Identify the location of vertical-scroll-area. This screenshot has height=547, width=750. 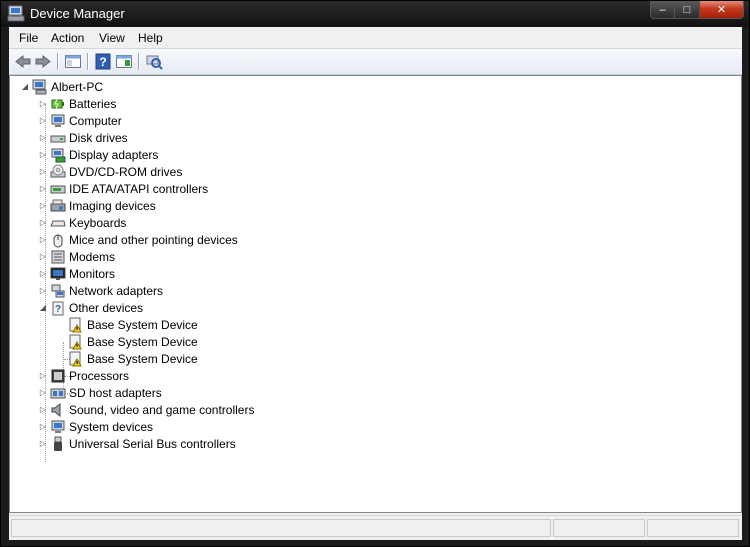
(735, 294).